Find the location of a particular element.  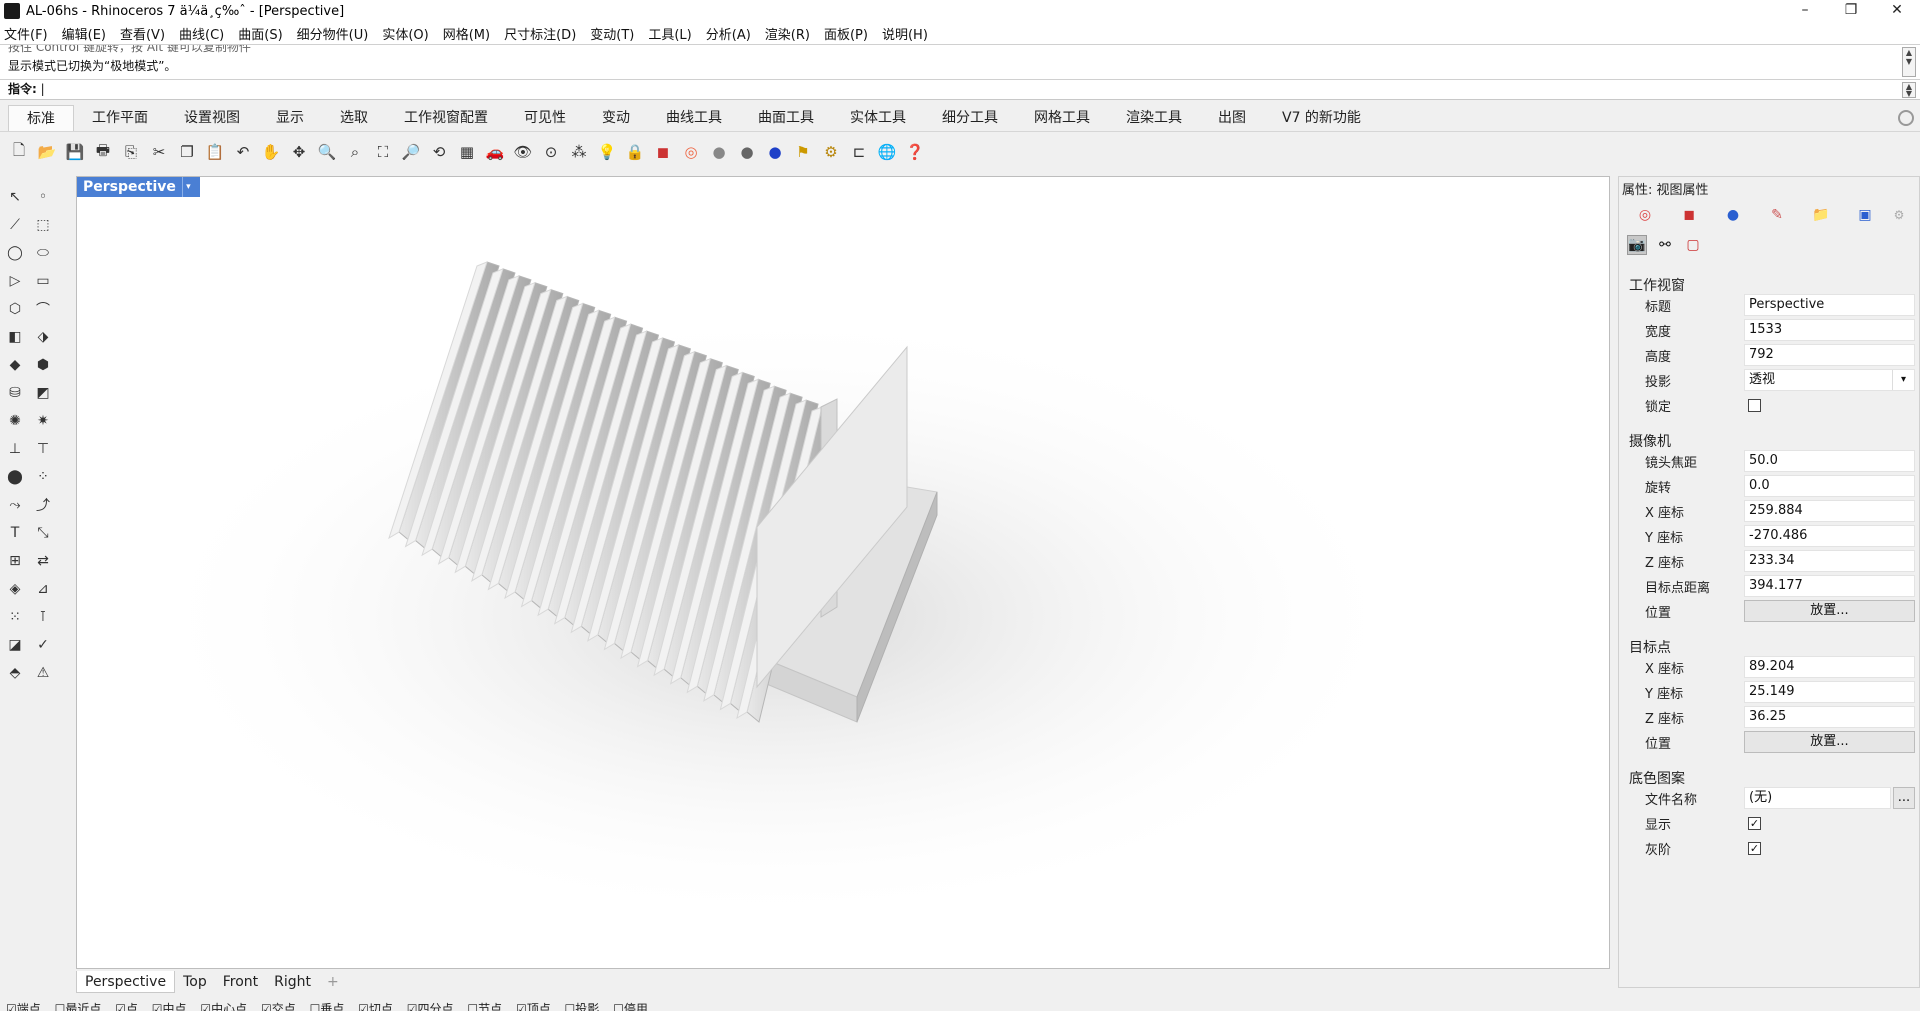

osnap-tangent: ☑切点 is located at coordinates (375, 1006).